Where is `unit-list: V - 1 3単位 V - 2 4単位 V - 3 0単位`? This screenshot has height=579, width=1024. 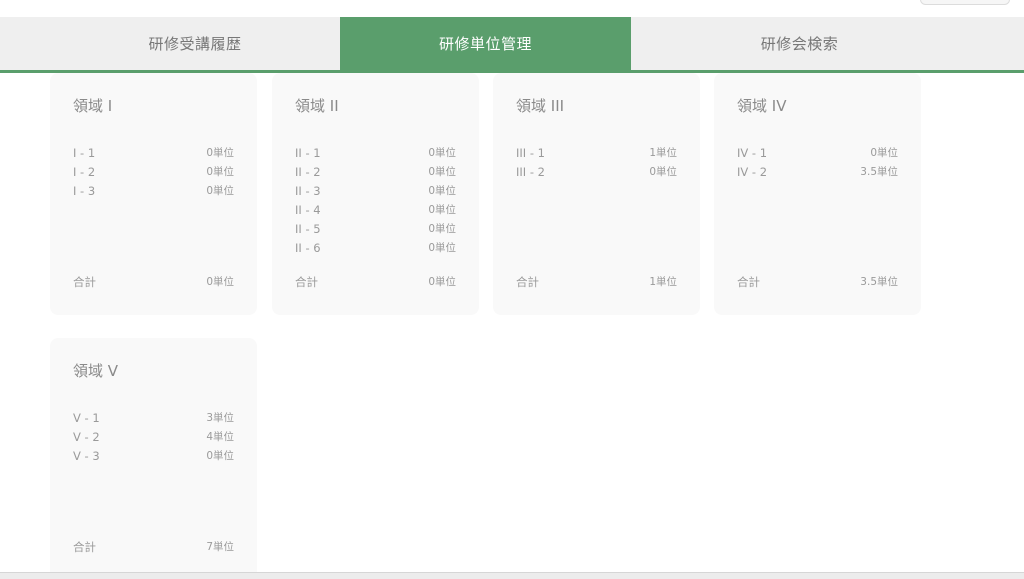 unit-list: V - 1 3単位 V - 2 4単位 V - 3 0単位 is located at coordinates (153, 437).